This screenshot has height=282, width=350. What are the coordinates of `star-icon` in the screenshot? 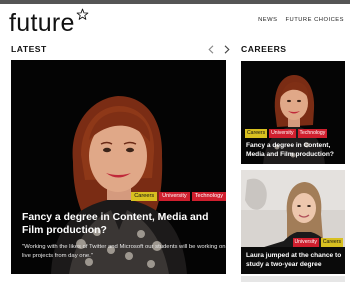 It's located at (82, 14).